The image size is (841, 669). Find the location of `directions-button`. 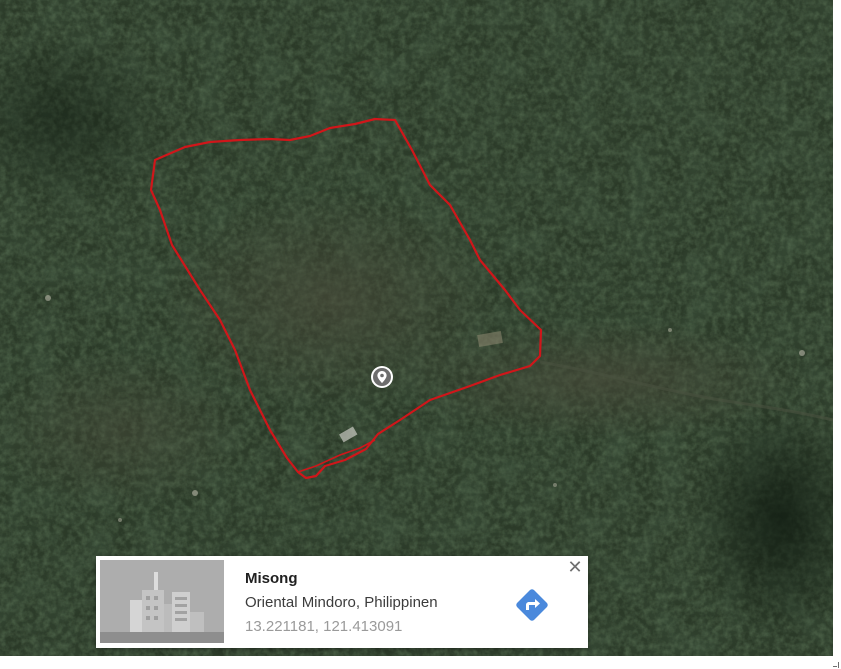

directions-button is located at coordinates (532, 605).